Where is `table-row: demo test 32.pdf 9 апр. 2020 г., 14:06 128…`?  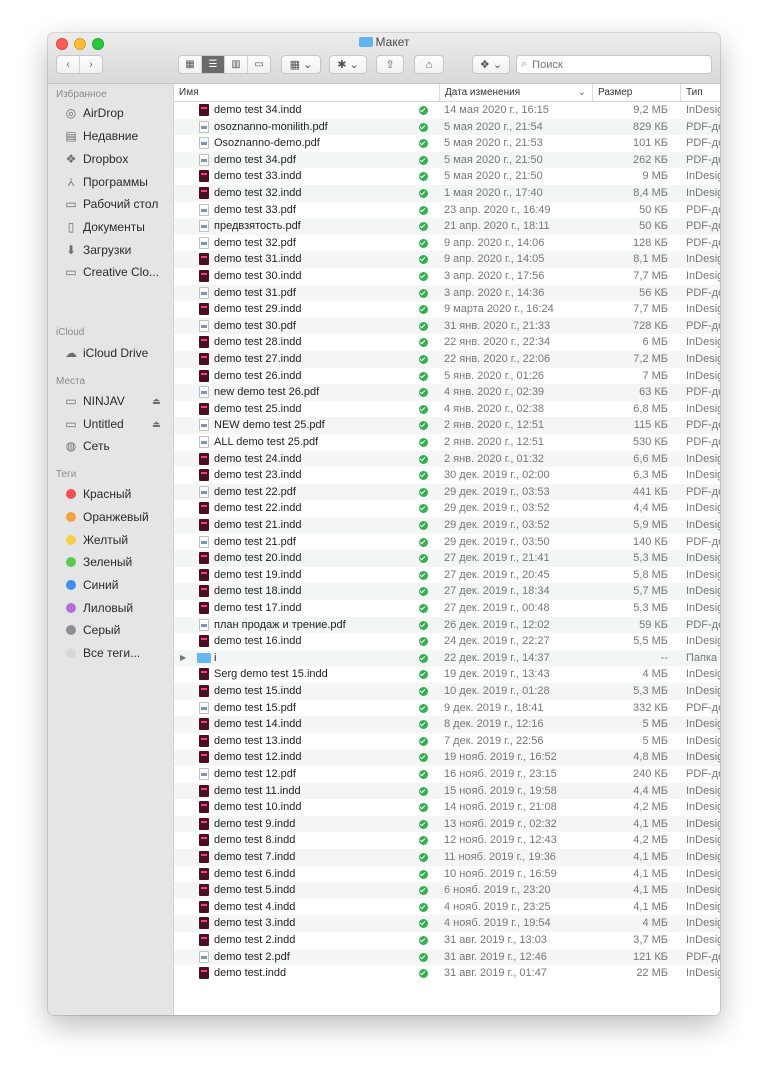
table-row: demo test 32.pdf 9 апр. 2020 г., 14:06 128… is located at coordinates (447, 243).